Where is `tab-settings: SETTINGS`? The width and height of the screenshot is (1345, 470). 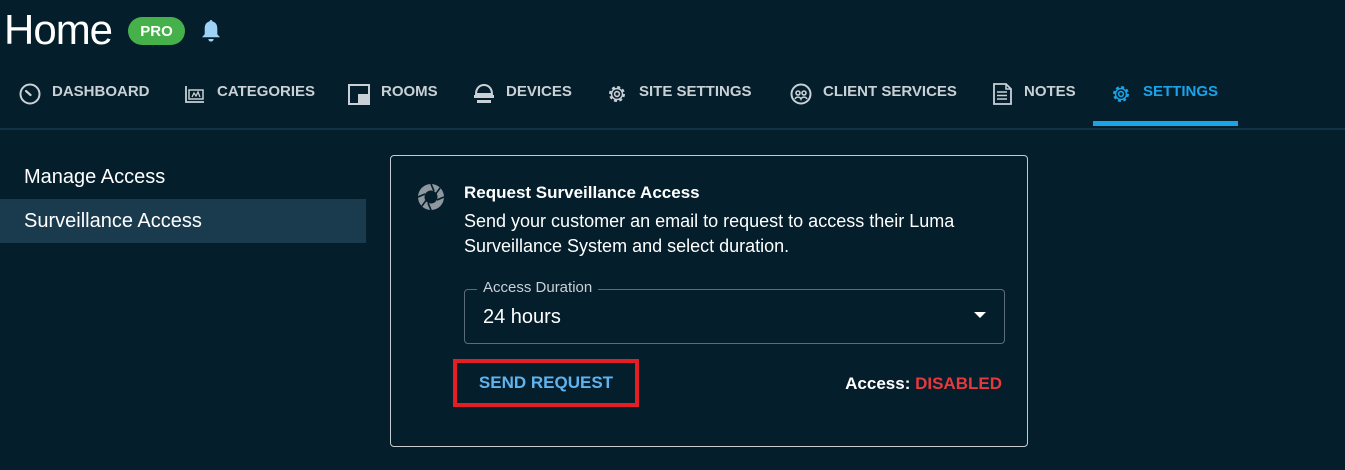 tab-settings: SETTINGS is located at coordinates (1163, 99).